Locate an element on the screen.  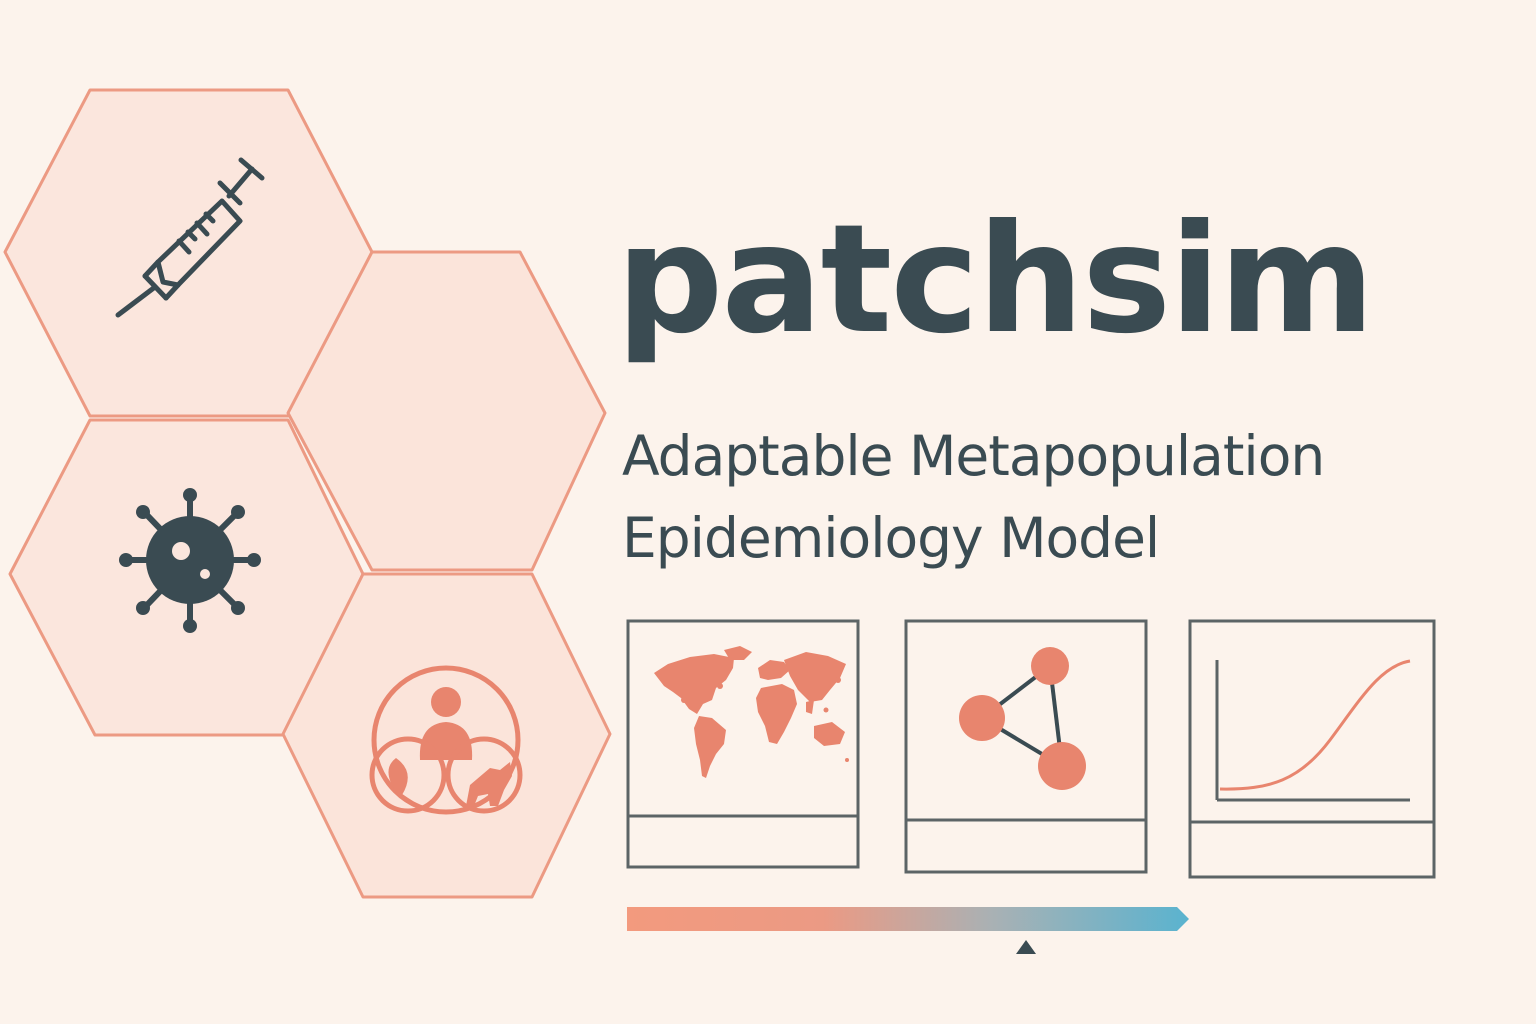
panel-curve is located at coordinates (1312, 749).